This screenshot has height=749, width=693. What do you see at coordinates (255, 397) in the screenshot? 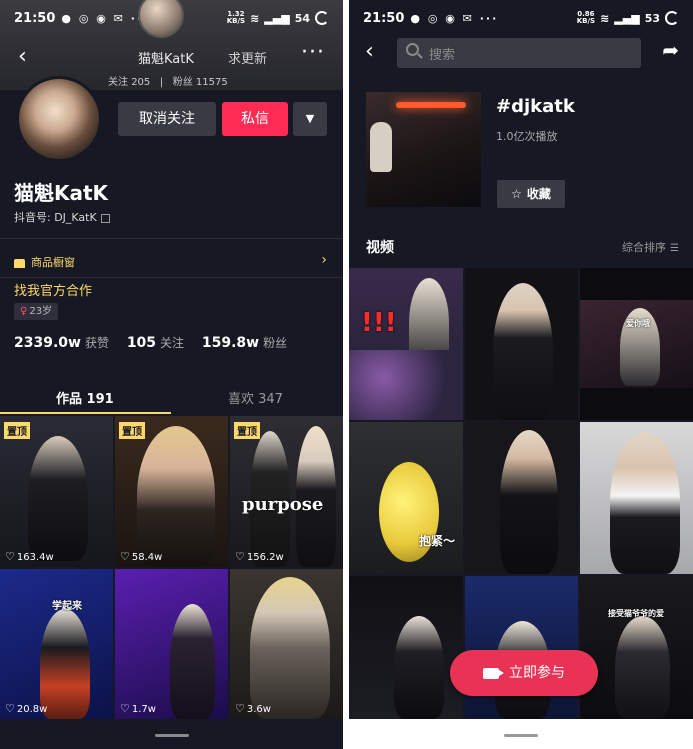
I see `tab-likes: 喜欢 347` at bounding box center [255, 397].